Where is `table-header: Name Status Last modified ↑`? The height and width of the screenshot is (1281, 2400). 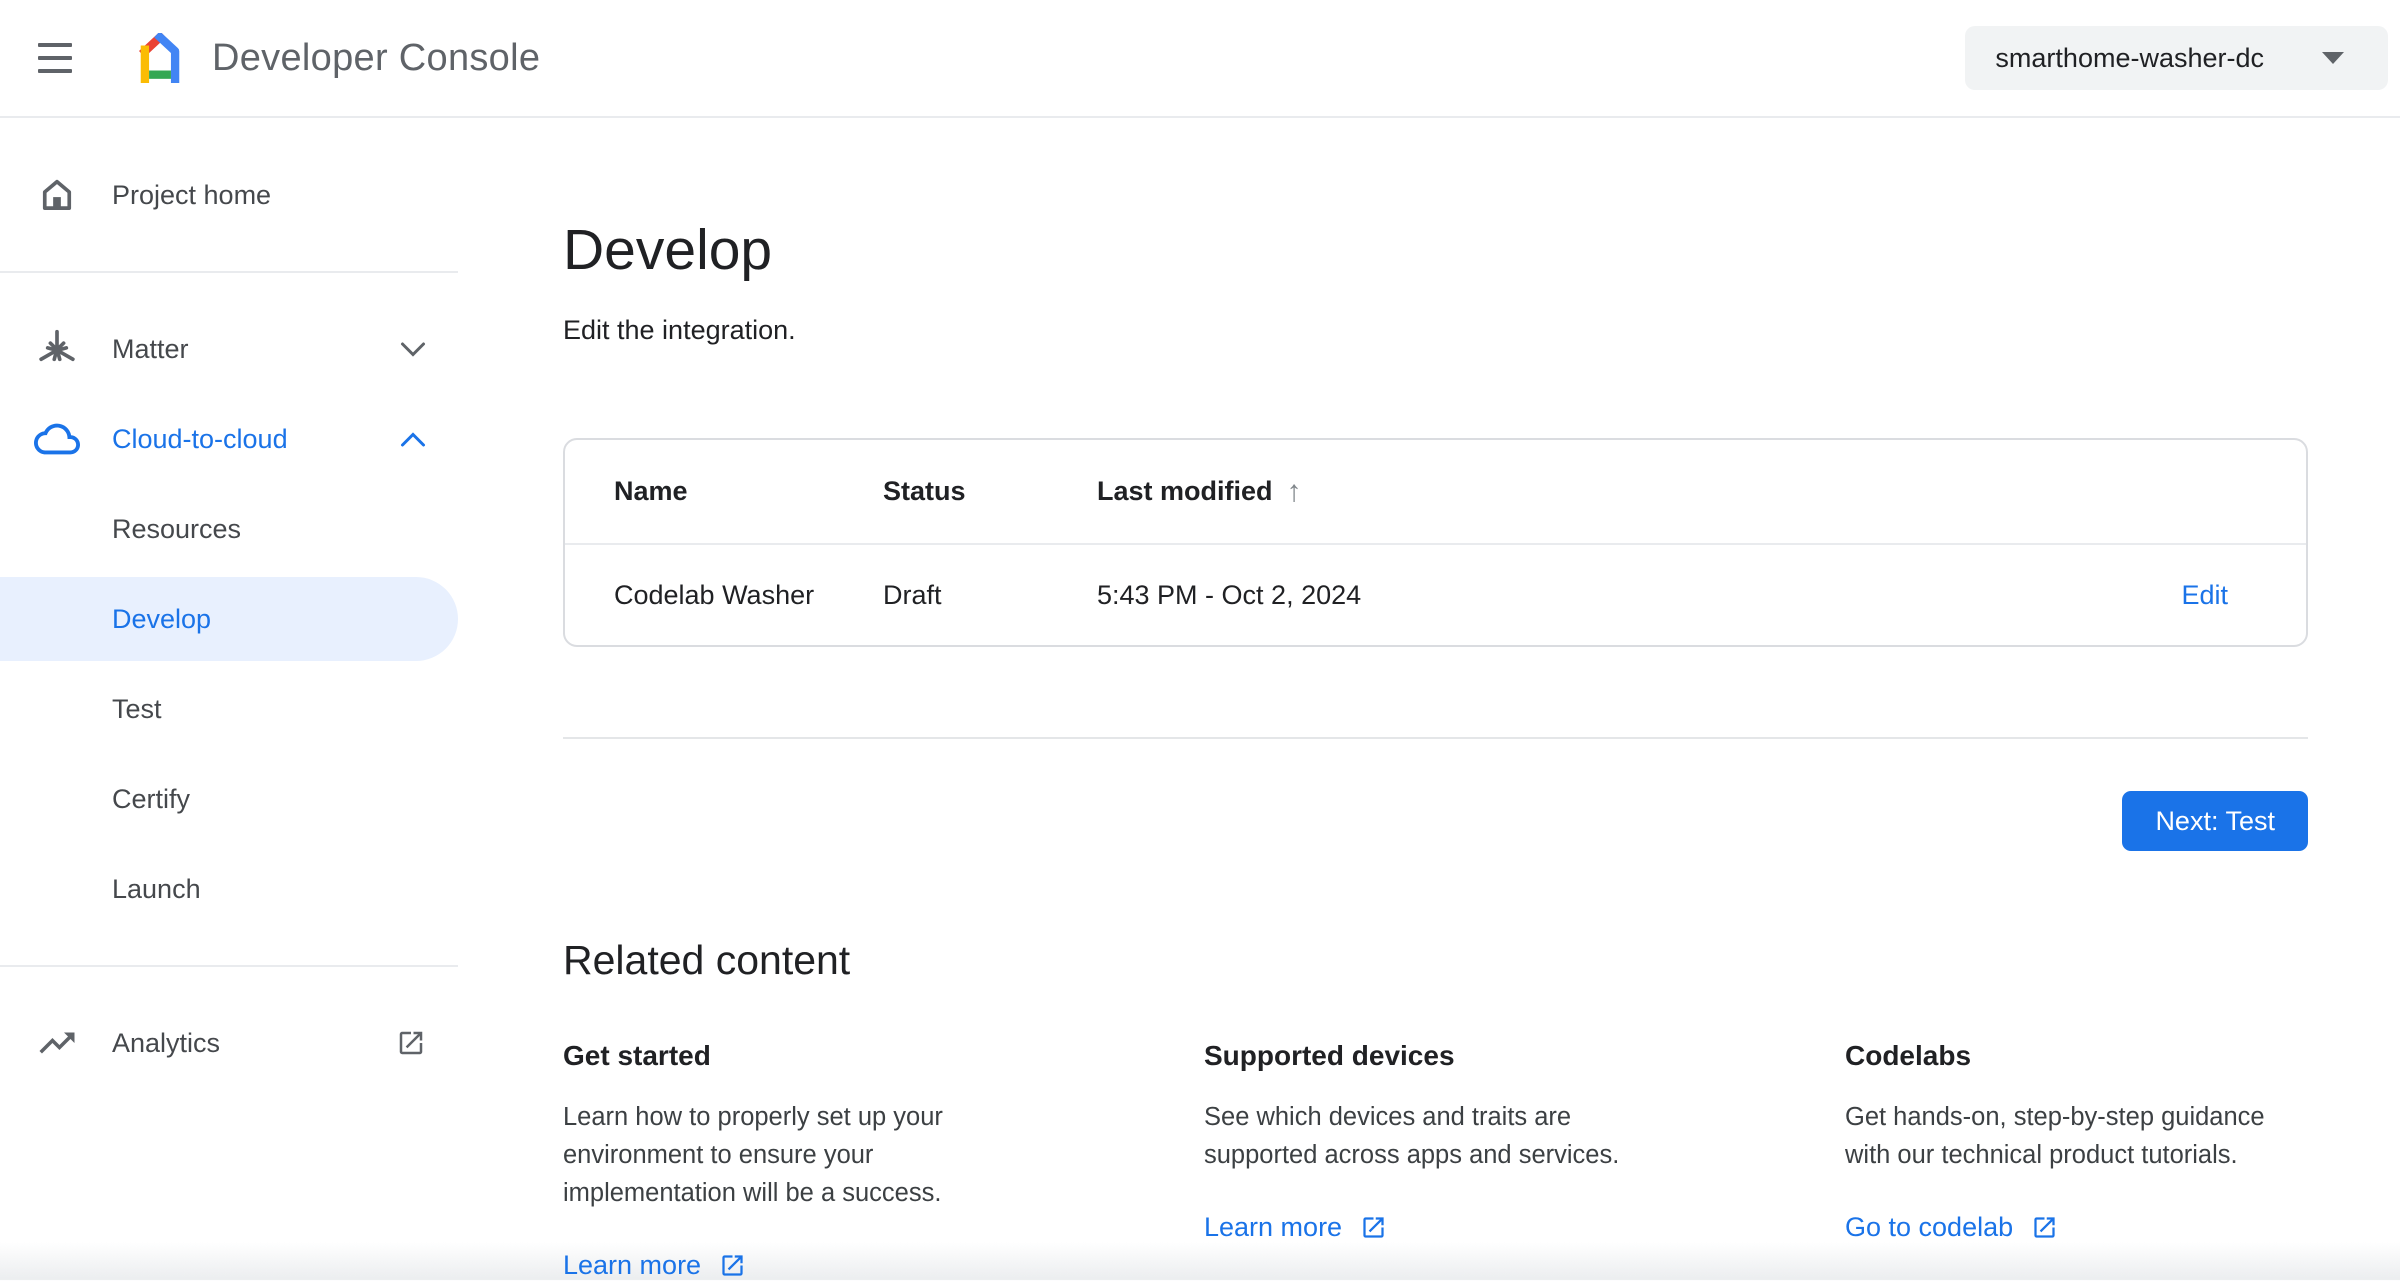 table-header: Name Status Last modified ↑ is located at coordinates (1435, 491).